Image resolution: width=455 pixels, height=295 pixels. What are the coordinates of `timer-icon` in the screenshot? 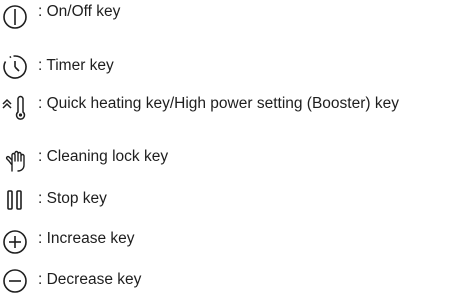 It's located at (17, 67).